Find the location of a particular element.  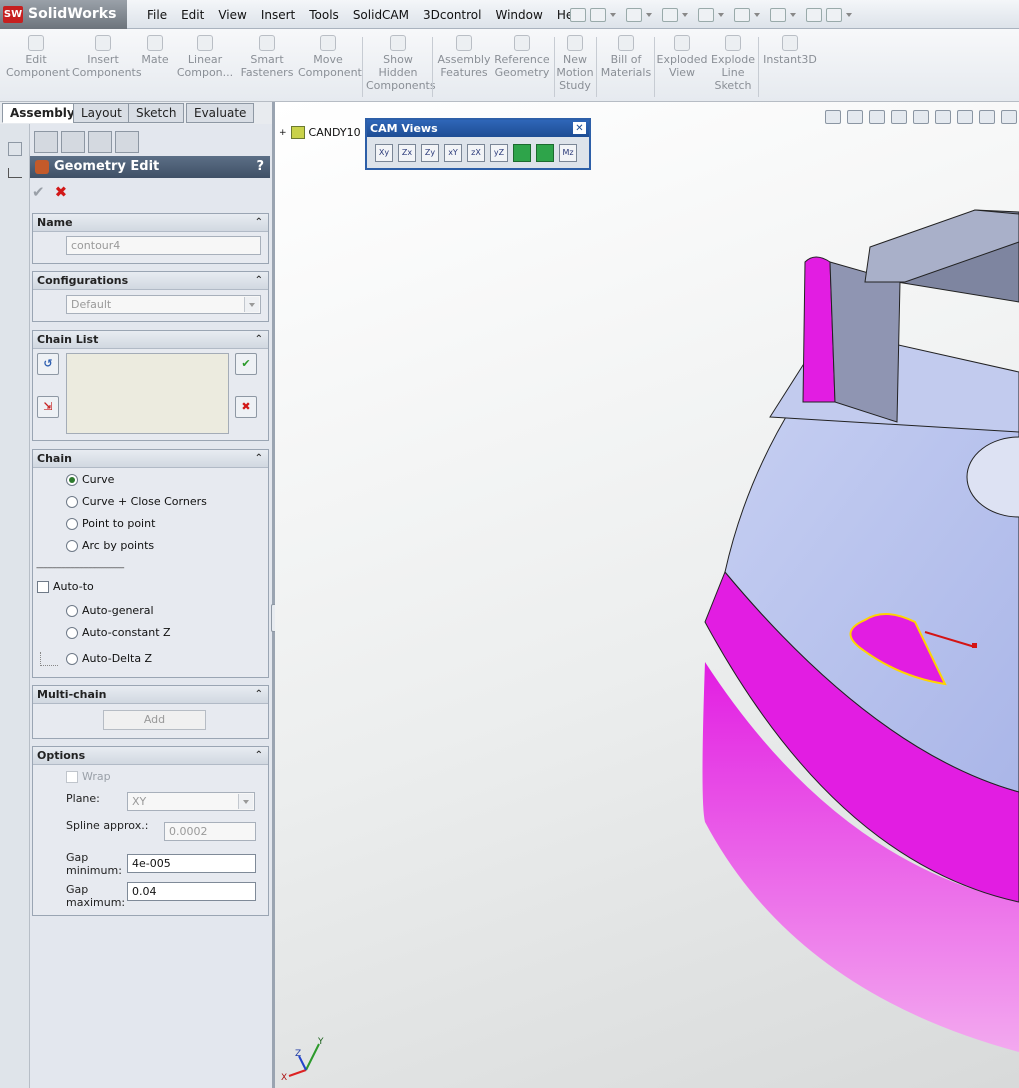

radio-curve-close-corners: Curve + Close Corners is located at coordinates (136, 501).